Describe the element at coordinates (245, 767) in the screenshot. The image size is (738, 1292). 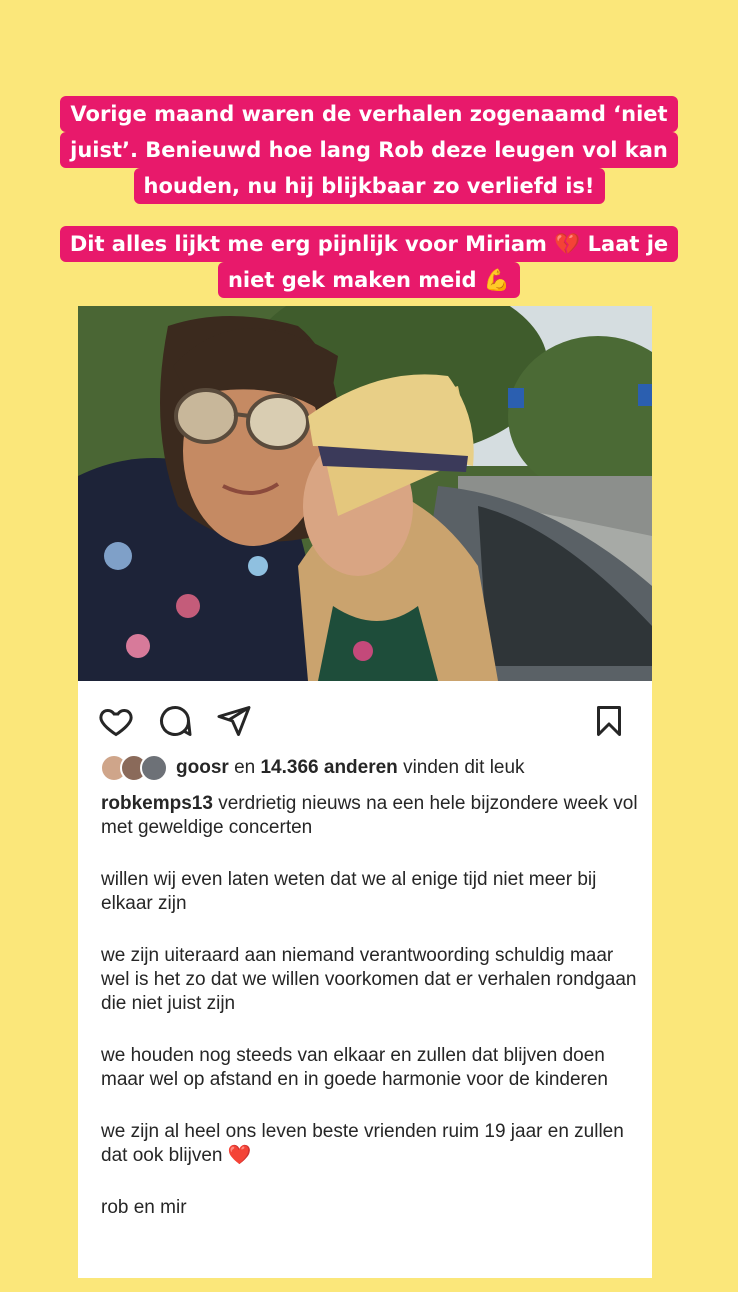
I see `likes-connector: en` at that location.